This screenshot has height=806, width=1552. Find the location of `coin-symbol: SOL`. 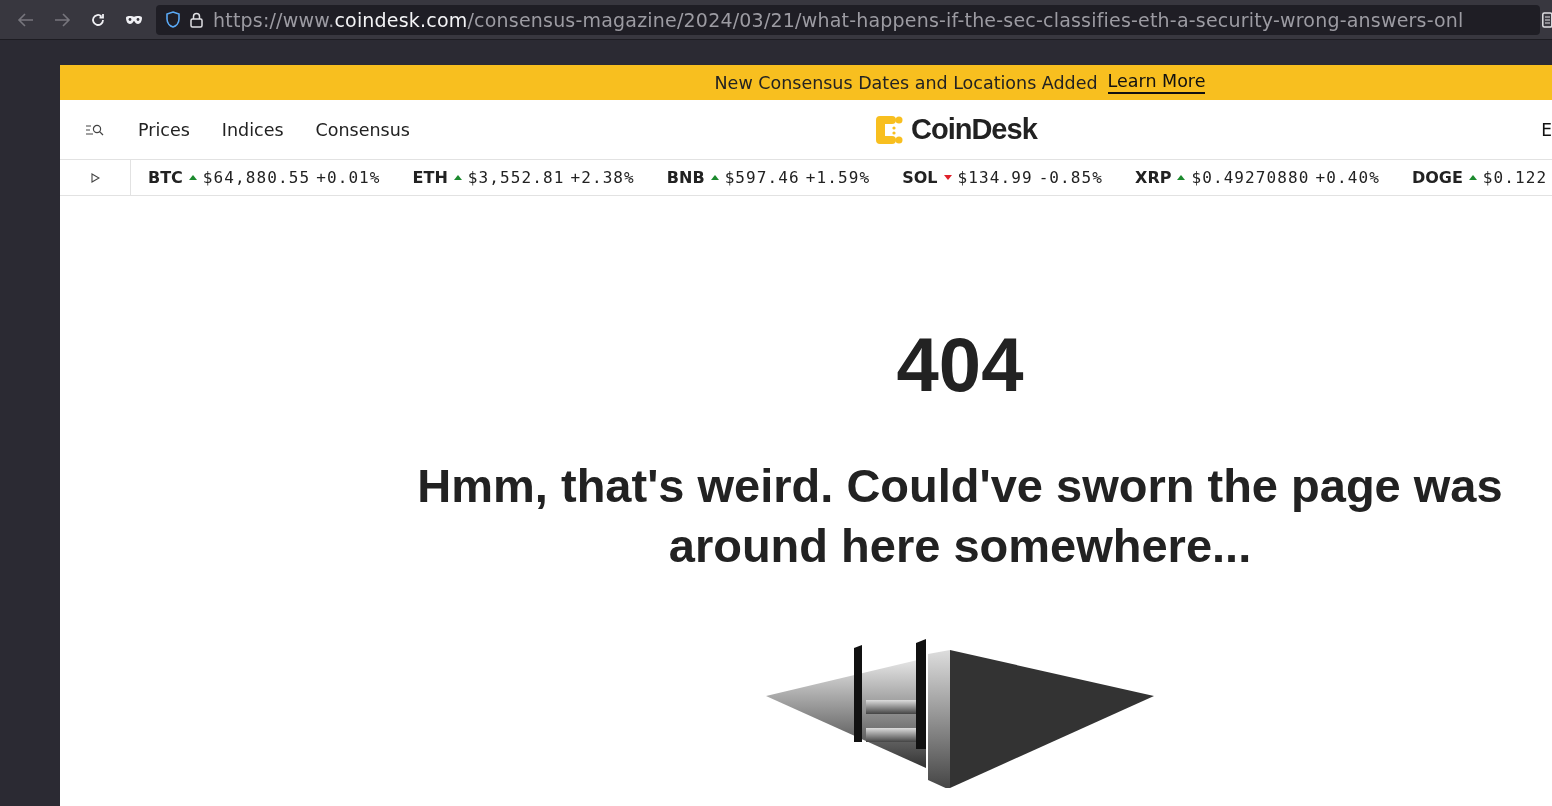

coin-symbol: SOL is located at coordinates (920, 177).